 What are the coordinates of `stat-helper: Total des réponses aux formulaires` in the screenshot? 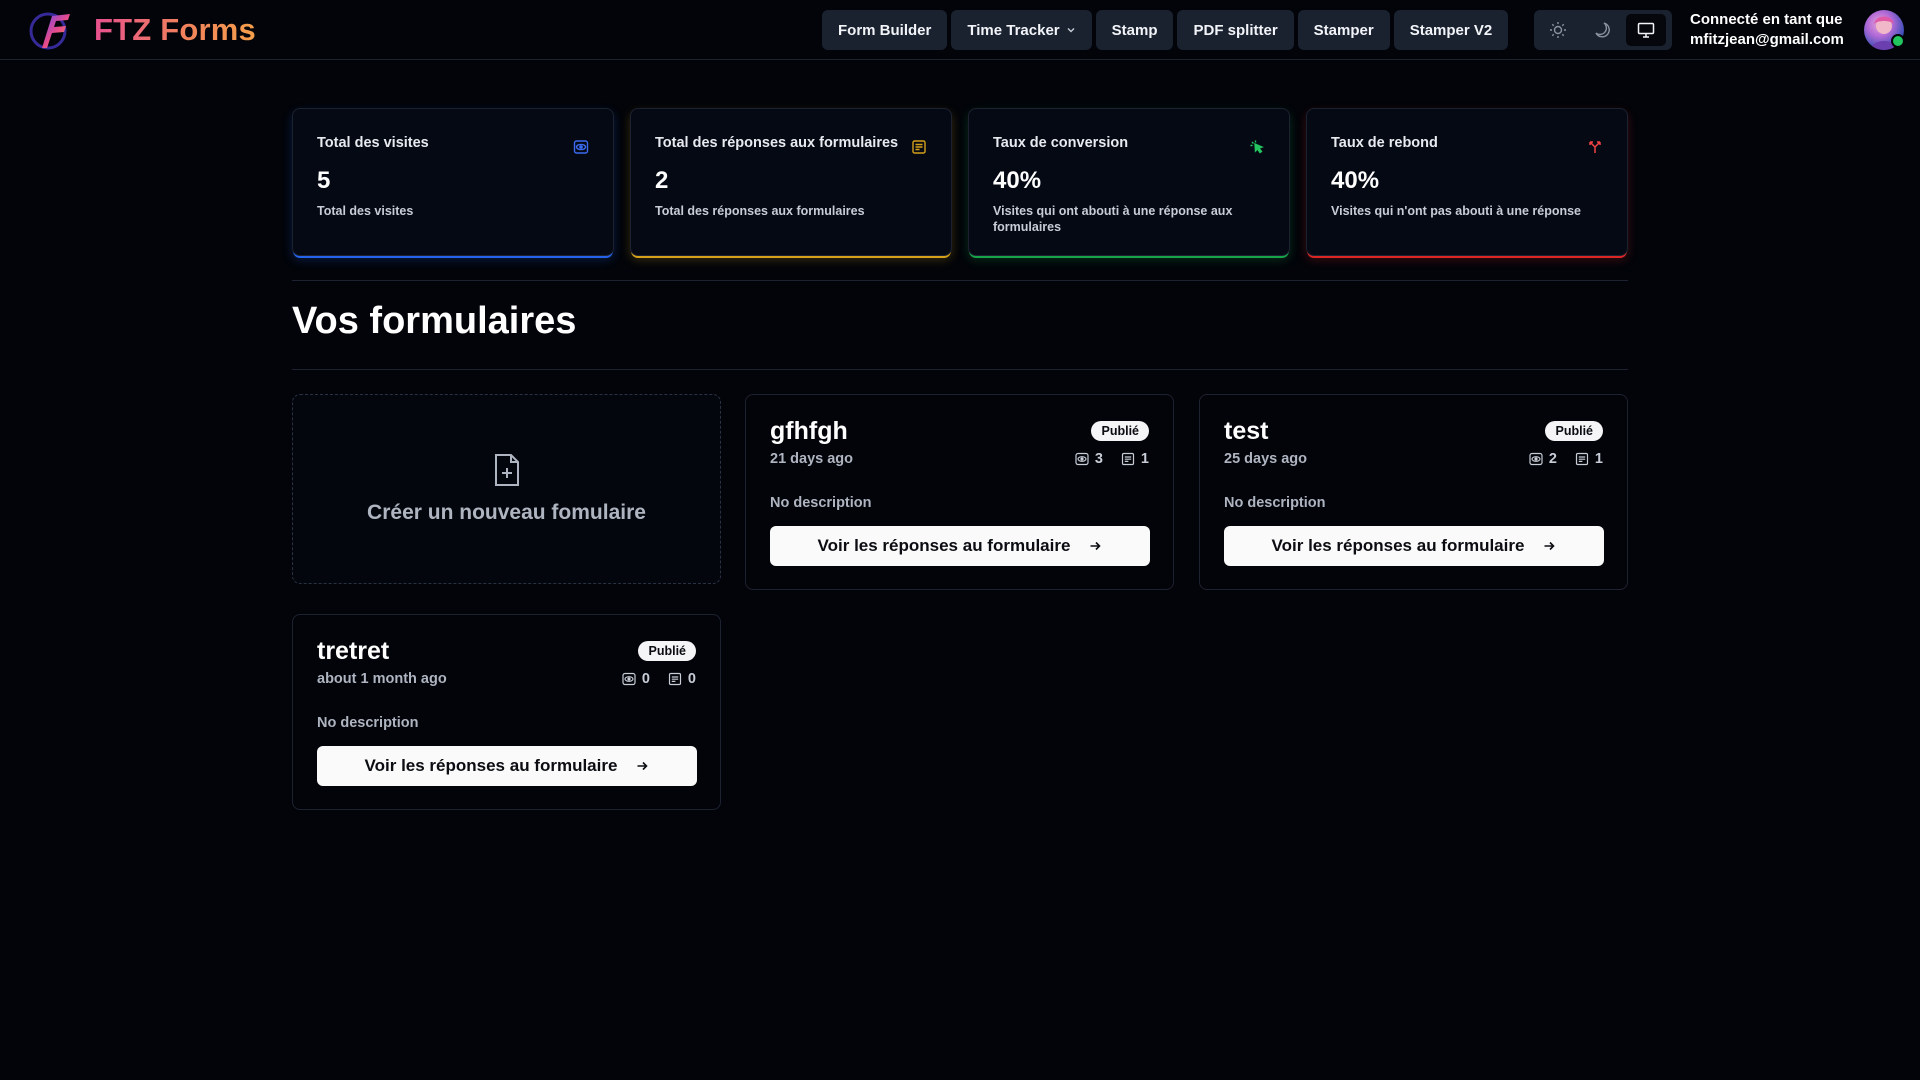 It's located at (760, 211).